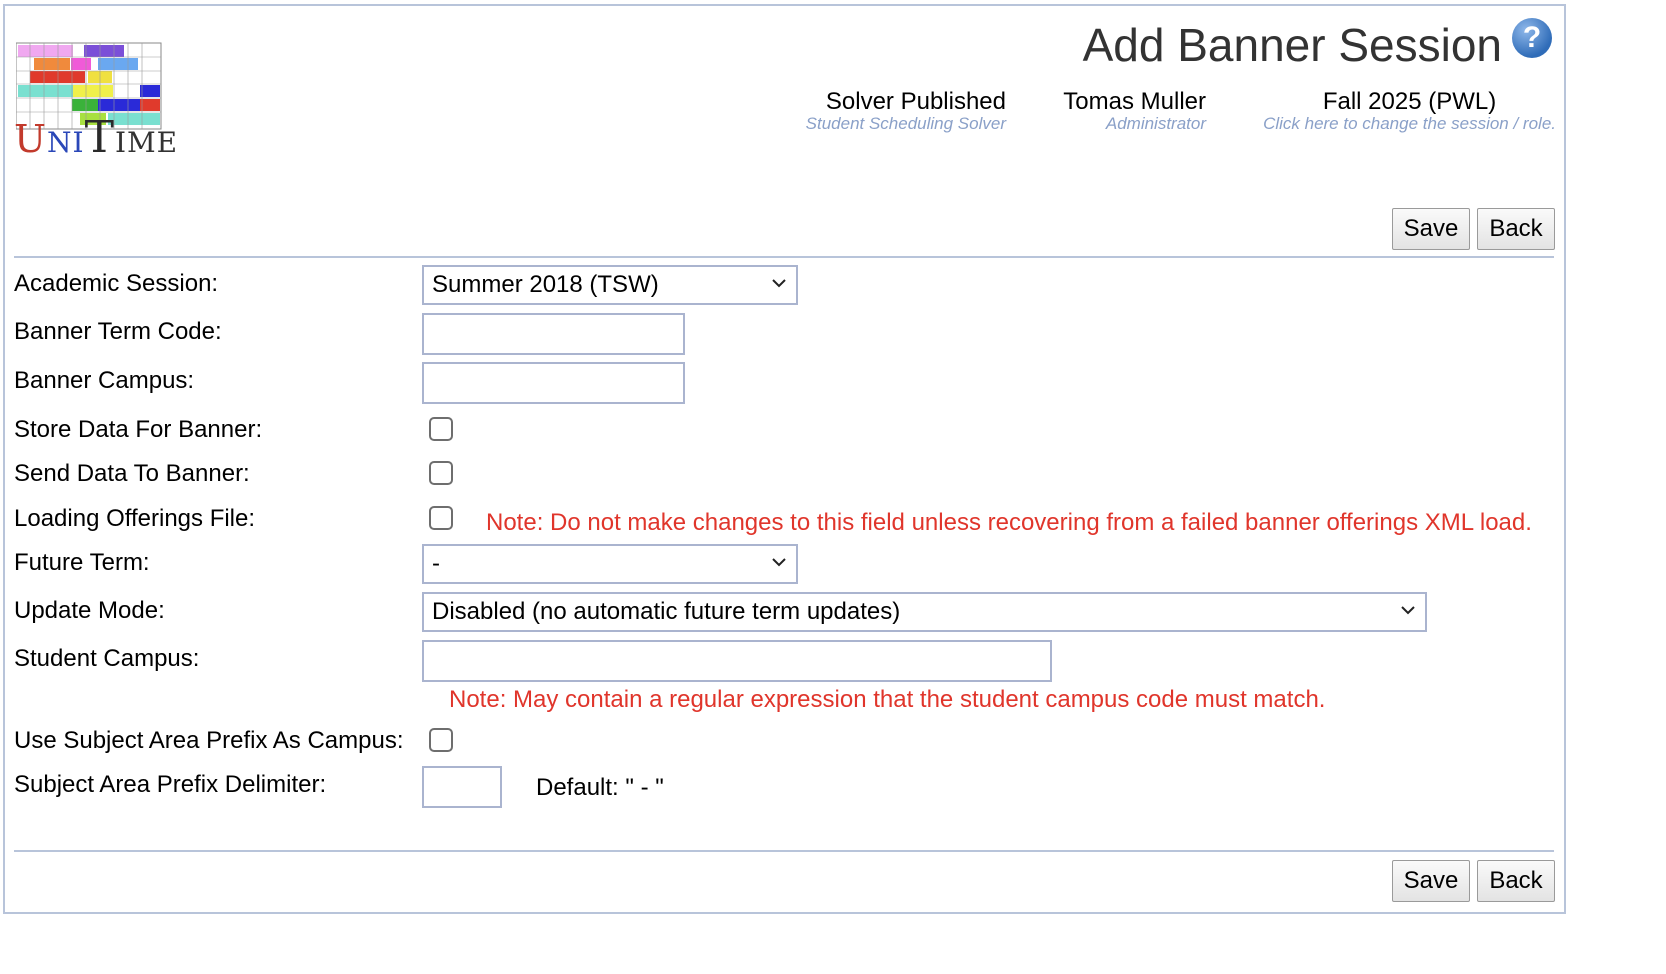  What do you see at coordinates (441, 473) in the screenshot?
I see `send-data-checkbox` at bounding box center [441, 473].